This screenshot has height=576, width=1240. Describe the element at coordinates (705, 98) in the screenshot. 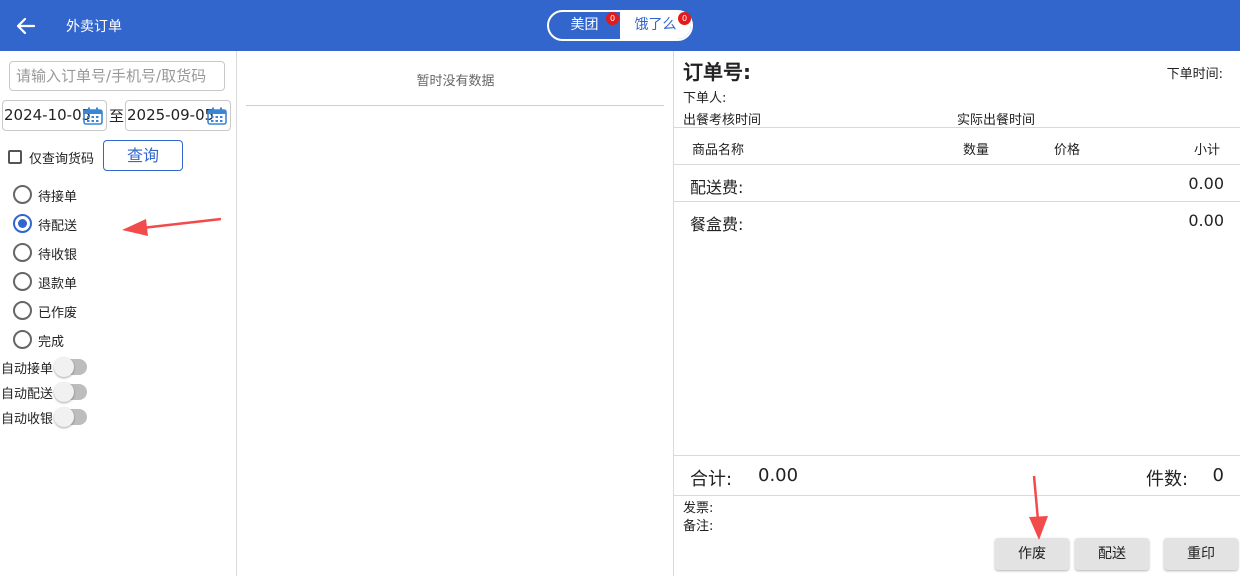

I see `customer-label: 下单人:` at that location.